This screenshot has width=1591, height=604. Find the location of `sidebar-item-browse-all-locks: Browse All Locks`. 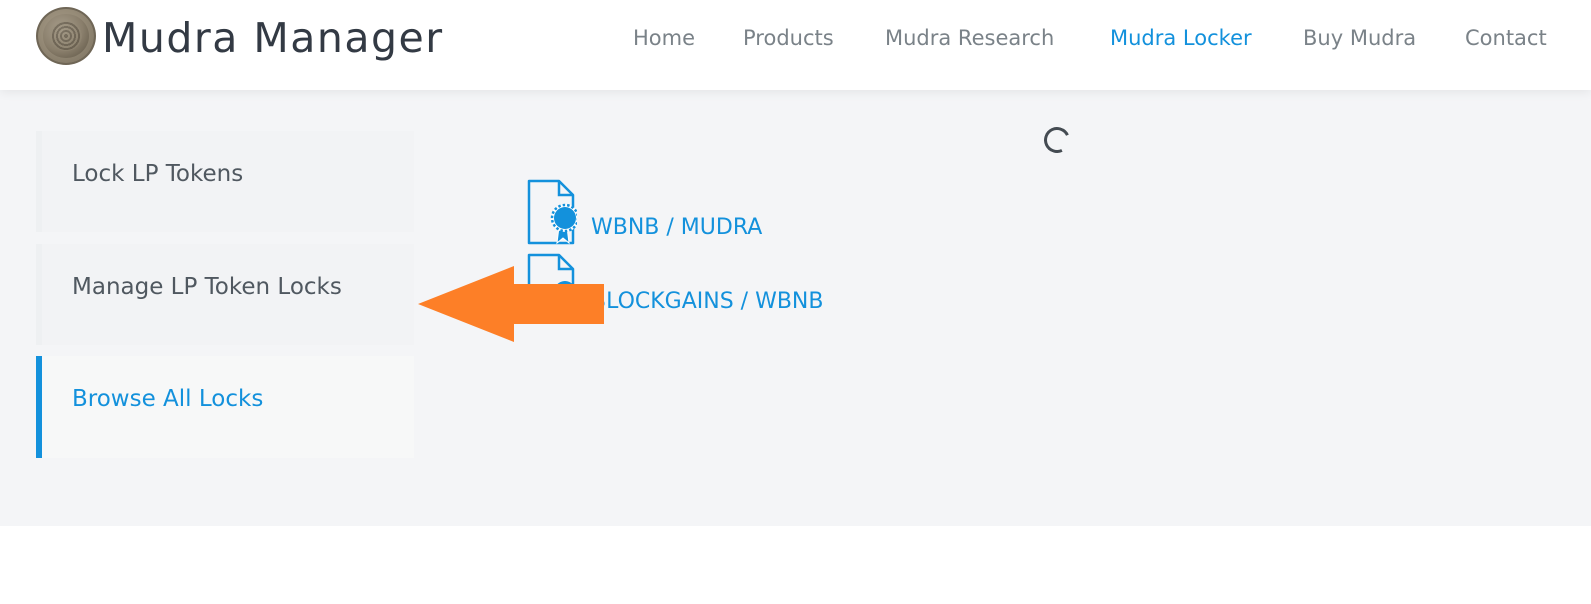

sidebar-item-browse-all-locks: Browse All Locks is located at coordinates (225, 407).